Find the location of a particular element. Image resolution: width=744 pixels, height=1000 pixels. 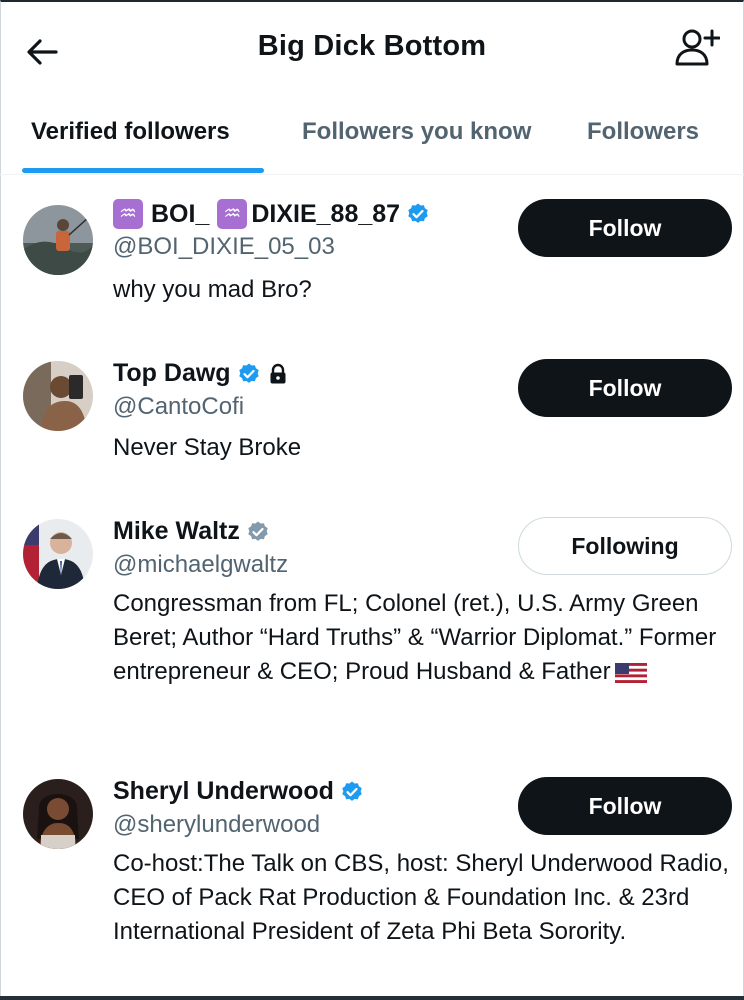

bottom-edge is located at coordinates (372, 998).